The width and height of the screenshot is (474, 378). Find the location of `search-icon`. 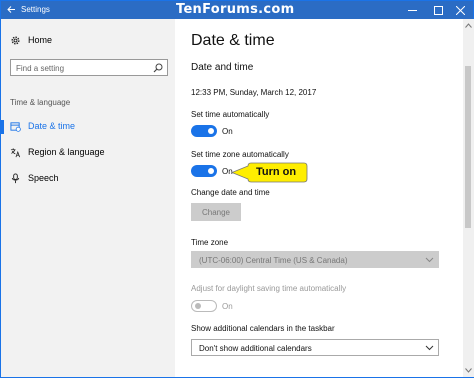

search-icon is located at coordinates (158, 68).